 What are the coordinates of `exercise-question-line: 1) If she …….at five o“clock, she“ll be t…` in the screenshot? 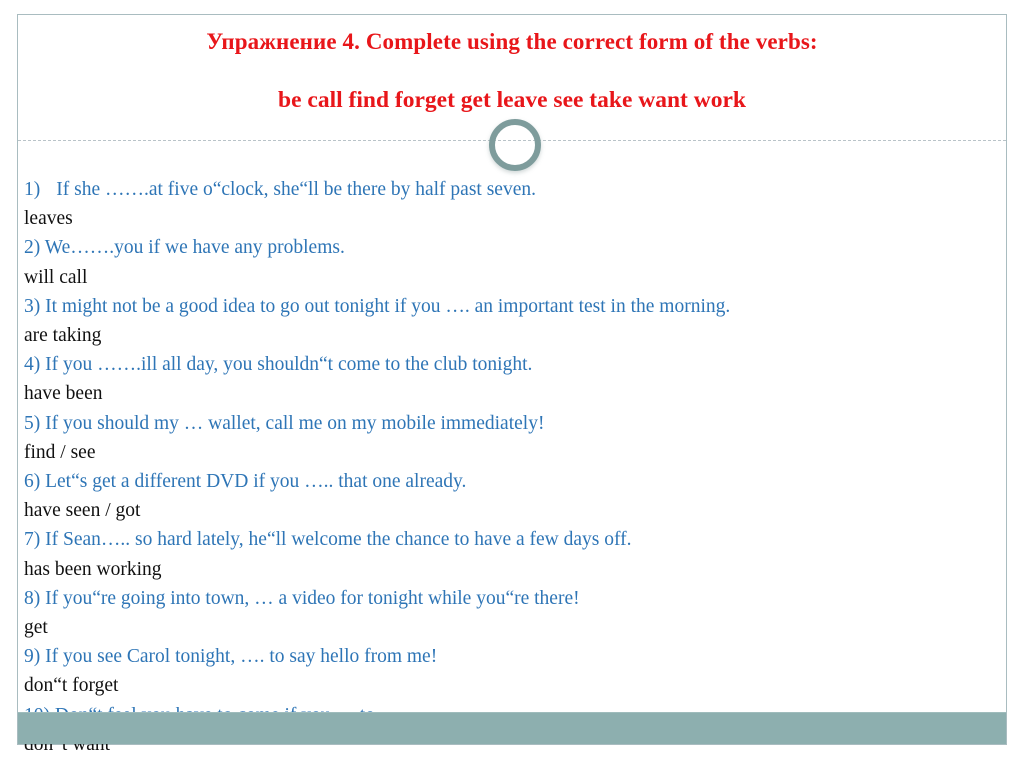 It's located at (512, 189).